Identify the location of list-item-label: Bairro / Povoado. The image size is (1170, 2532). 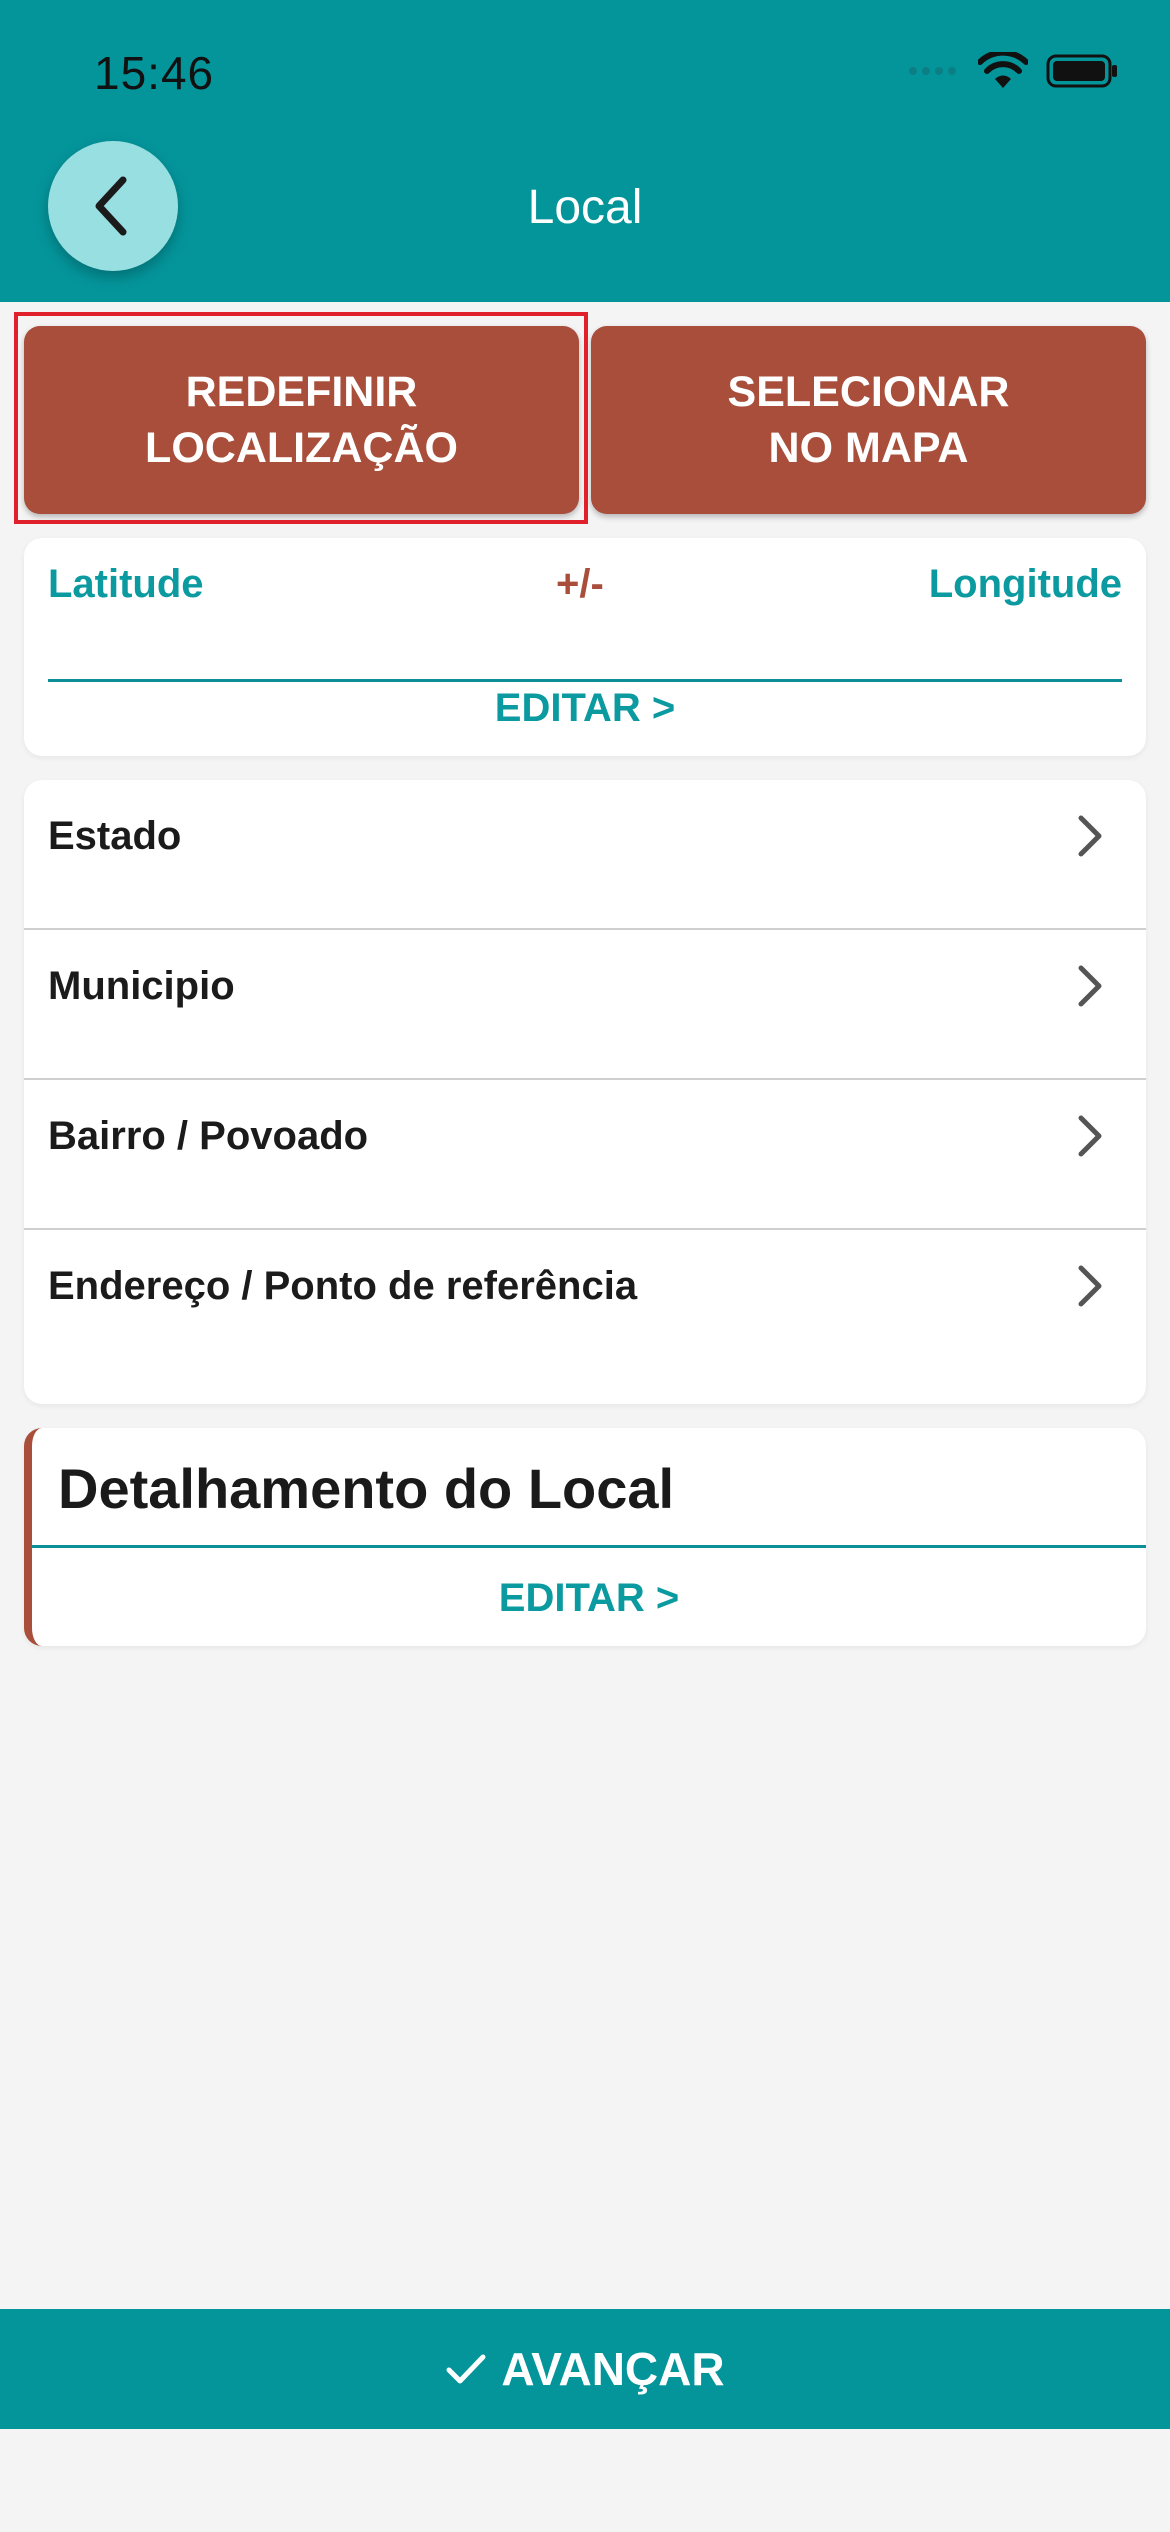
(208, 1136).